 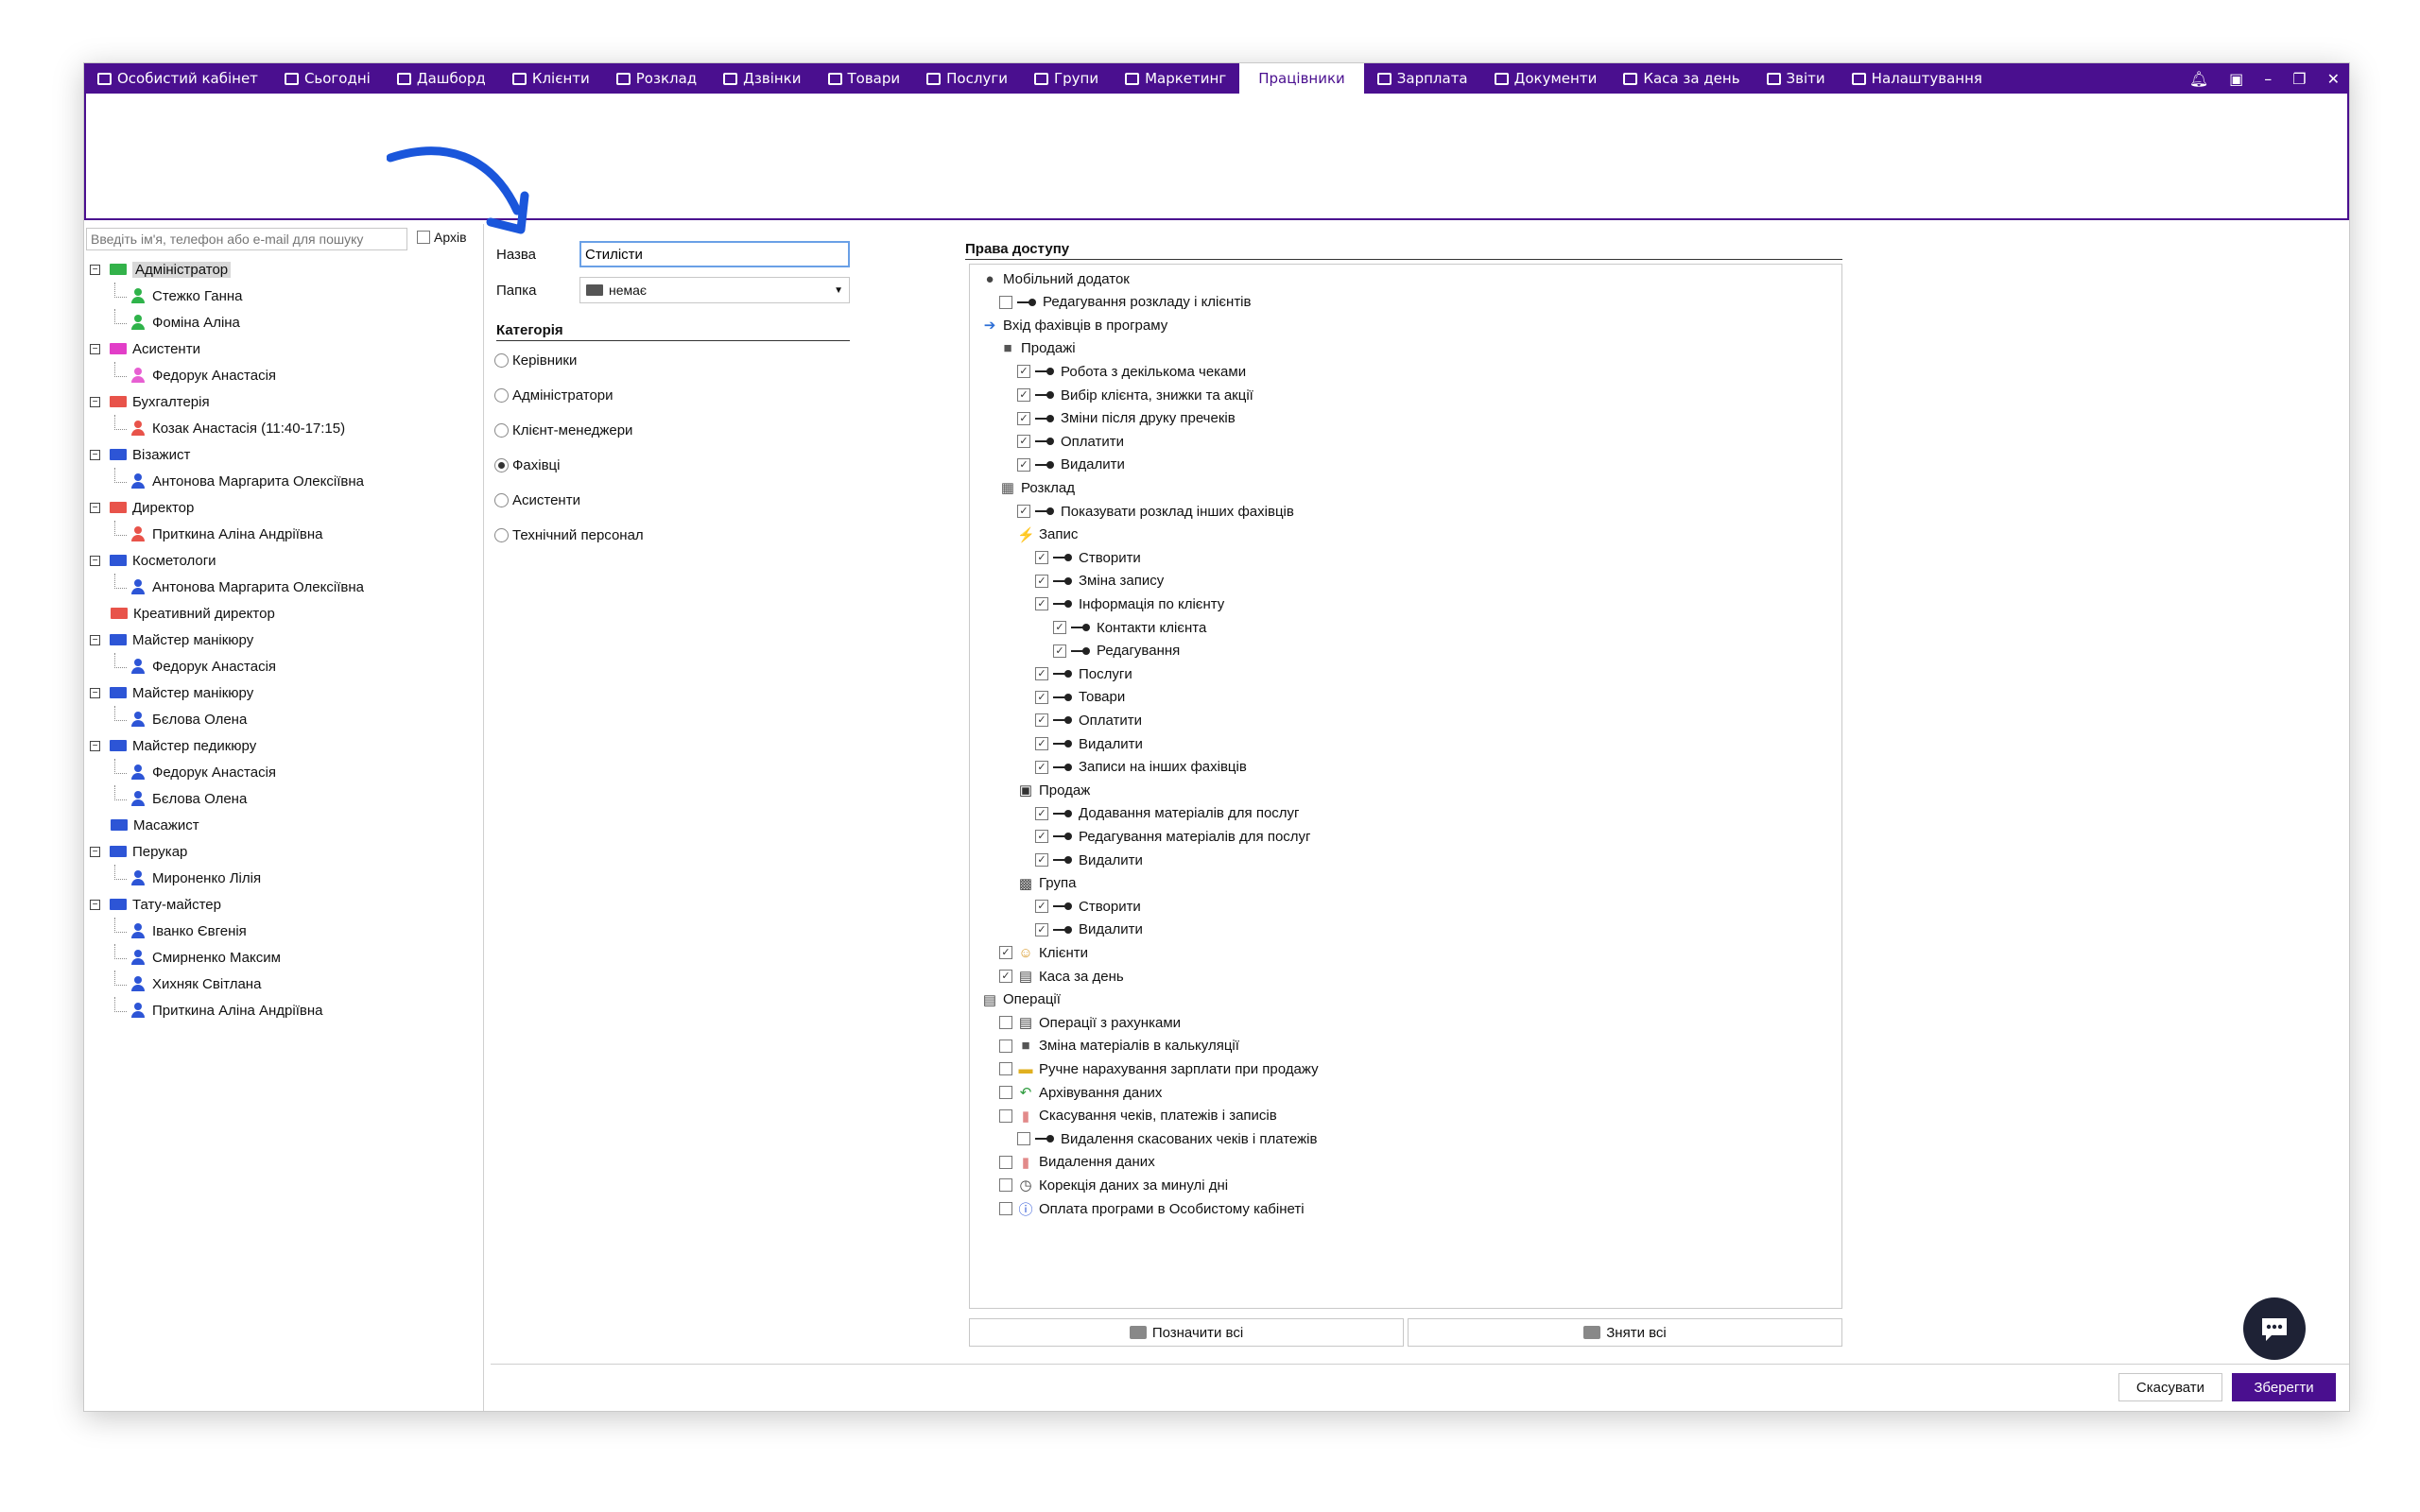 What do you see at coordinates (227, 613) in the screenshot?
I see `tree-group: Креативний директор` at bounding box center [227, 613].